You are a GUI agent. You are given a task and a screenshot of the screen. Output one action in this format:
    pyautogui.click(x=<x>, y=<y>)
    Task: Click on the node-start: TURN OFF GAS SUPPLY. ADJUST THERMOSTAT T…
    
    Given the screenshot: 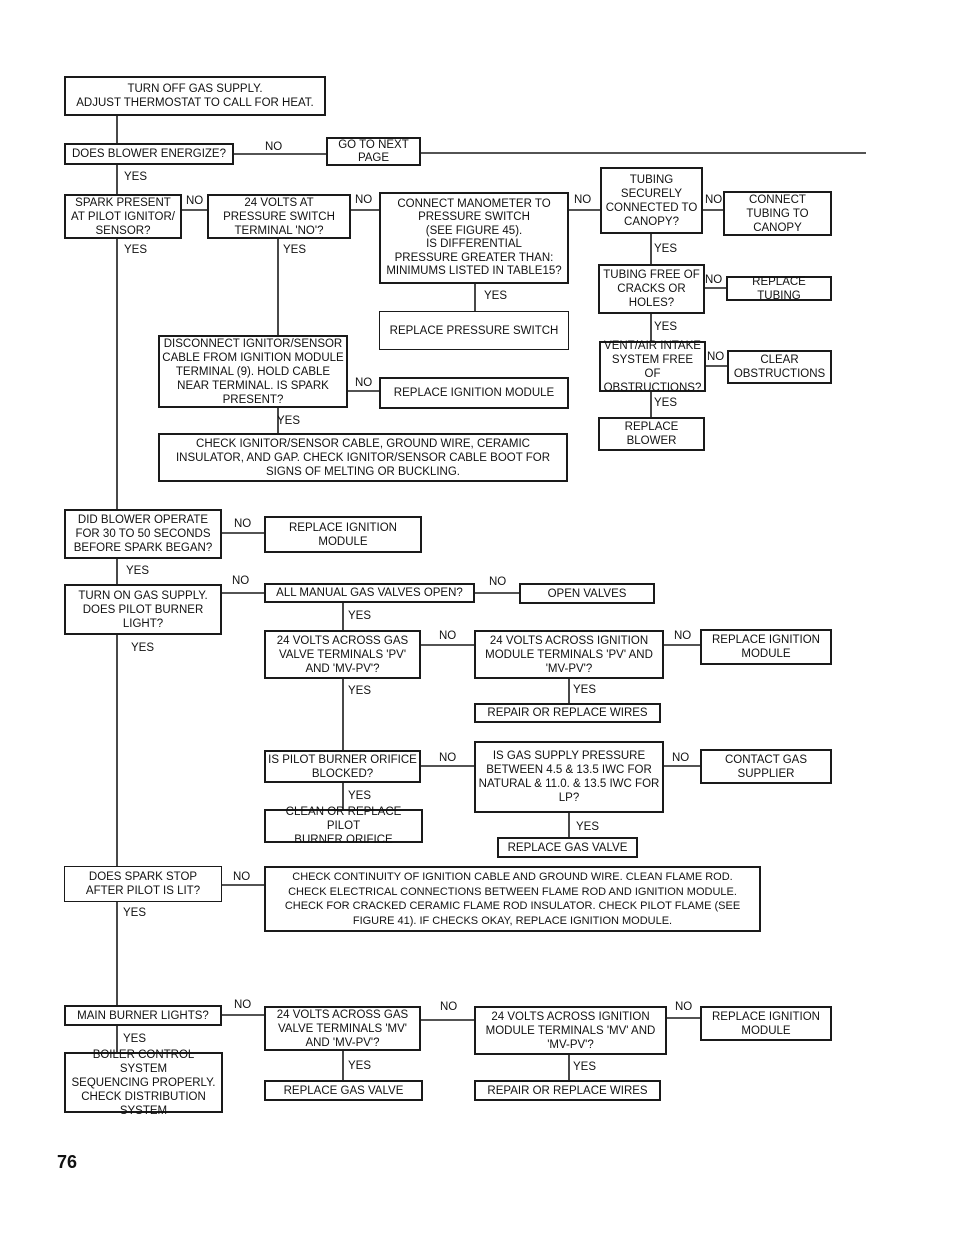 What is the action you would take?
    pyautogui.click(x=195, y=96)
    